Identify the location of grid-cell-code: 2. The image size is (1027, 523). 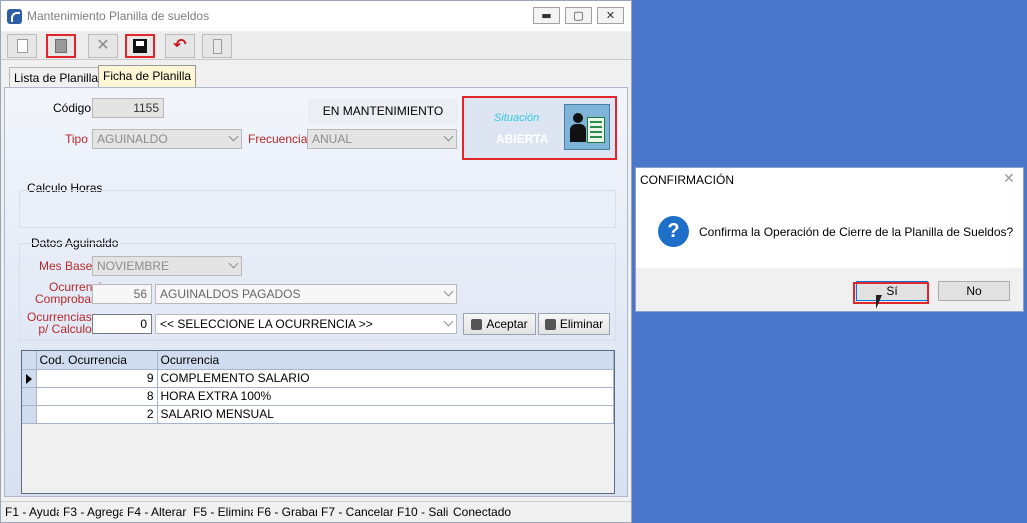
(97, 414).